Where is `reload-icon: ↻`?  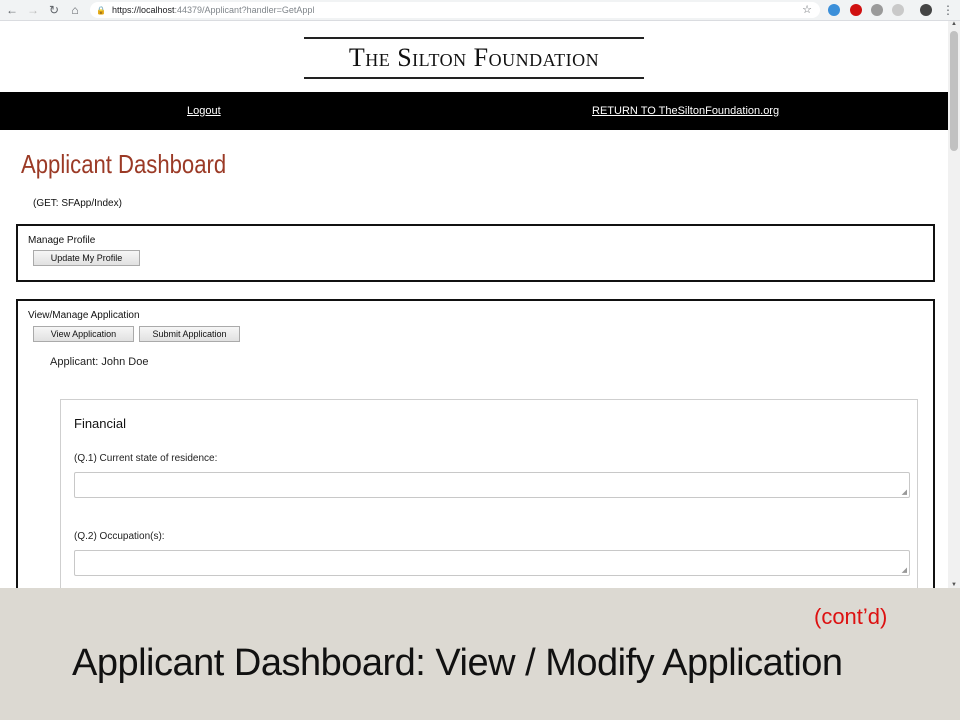
reload-icon: ↻ is located at coordinates (54, 10).